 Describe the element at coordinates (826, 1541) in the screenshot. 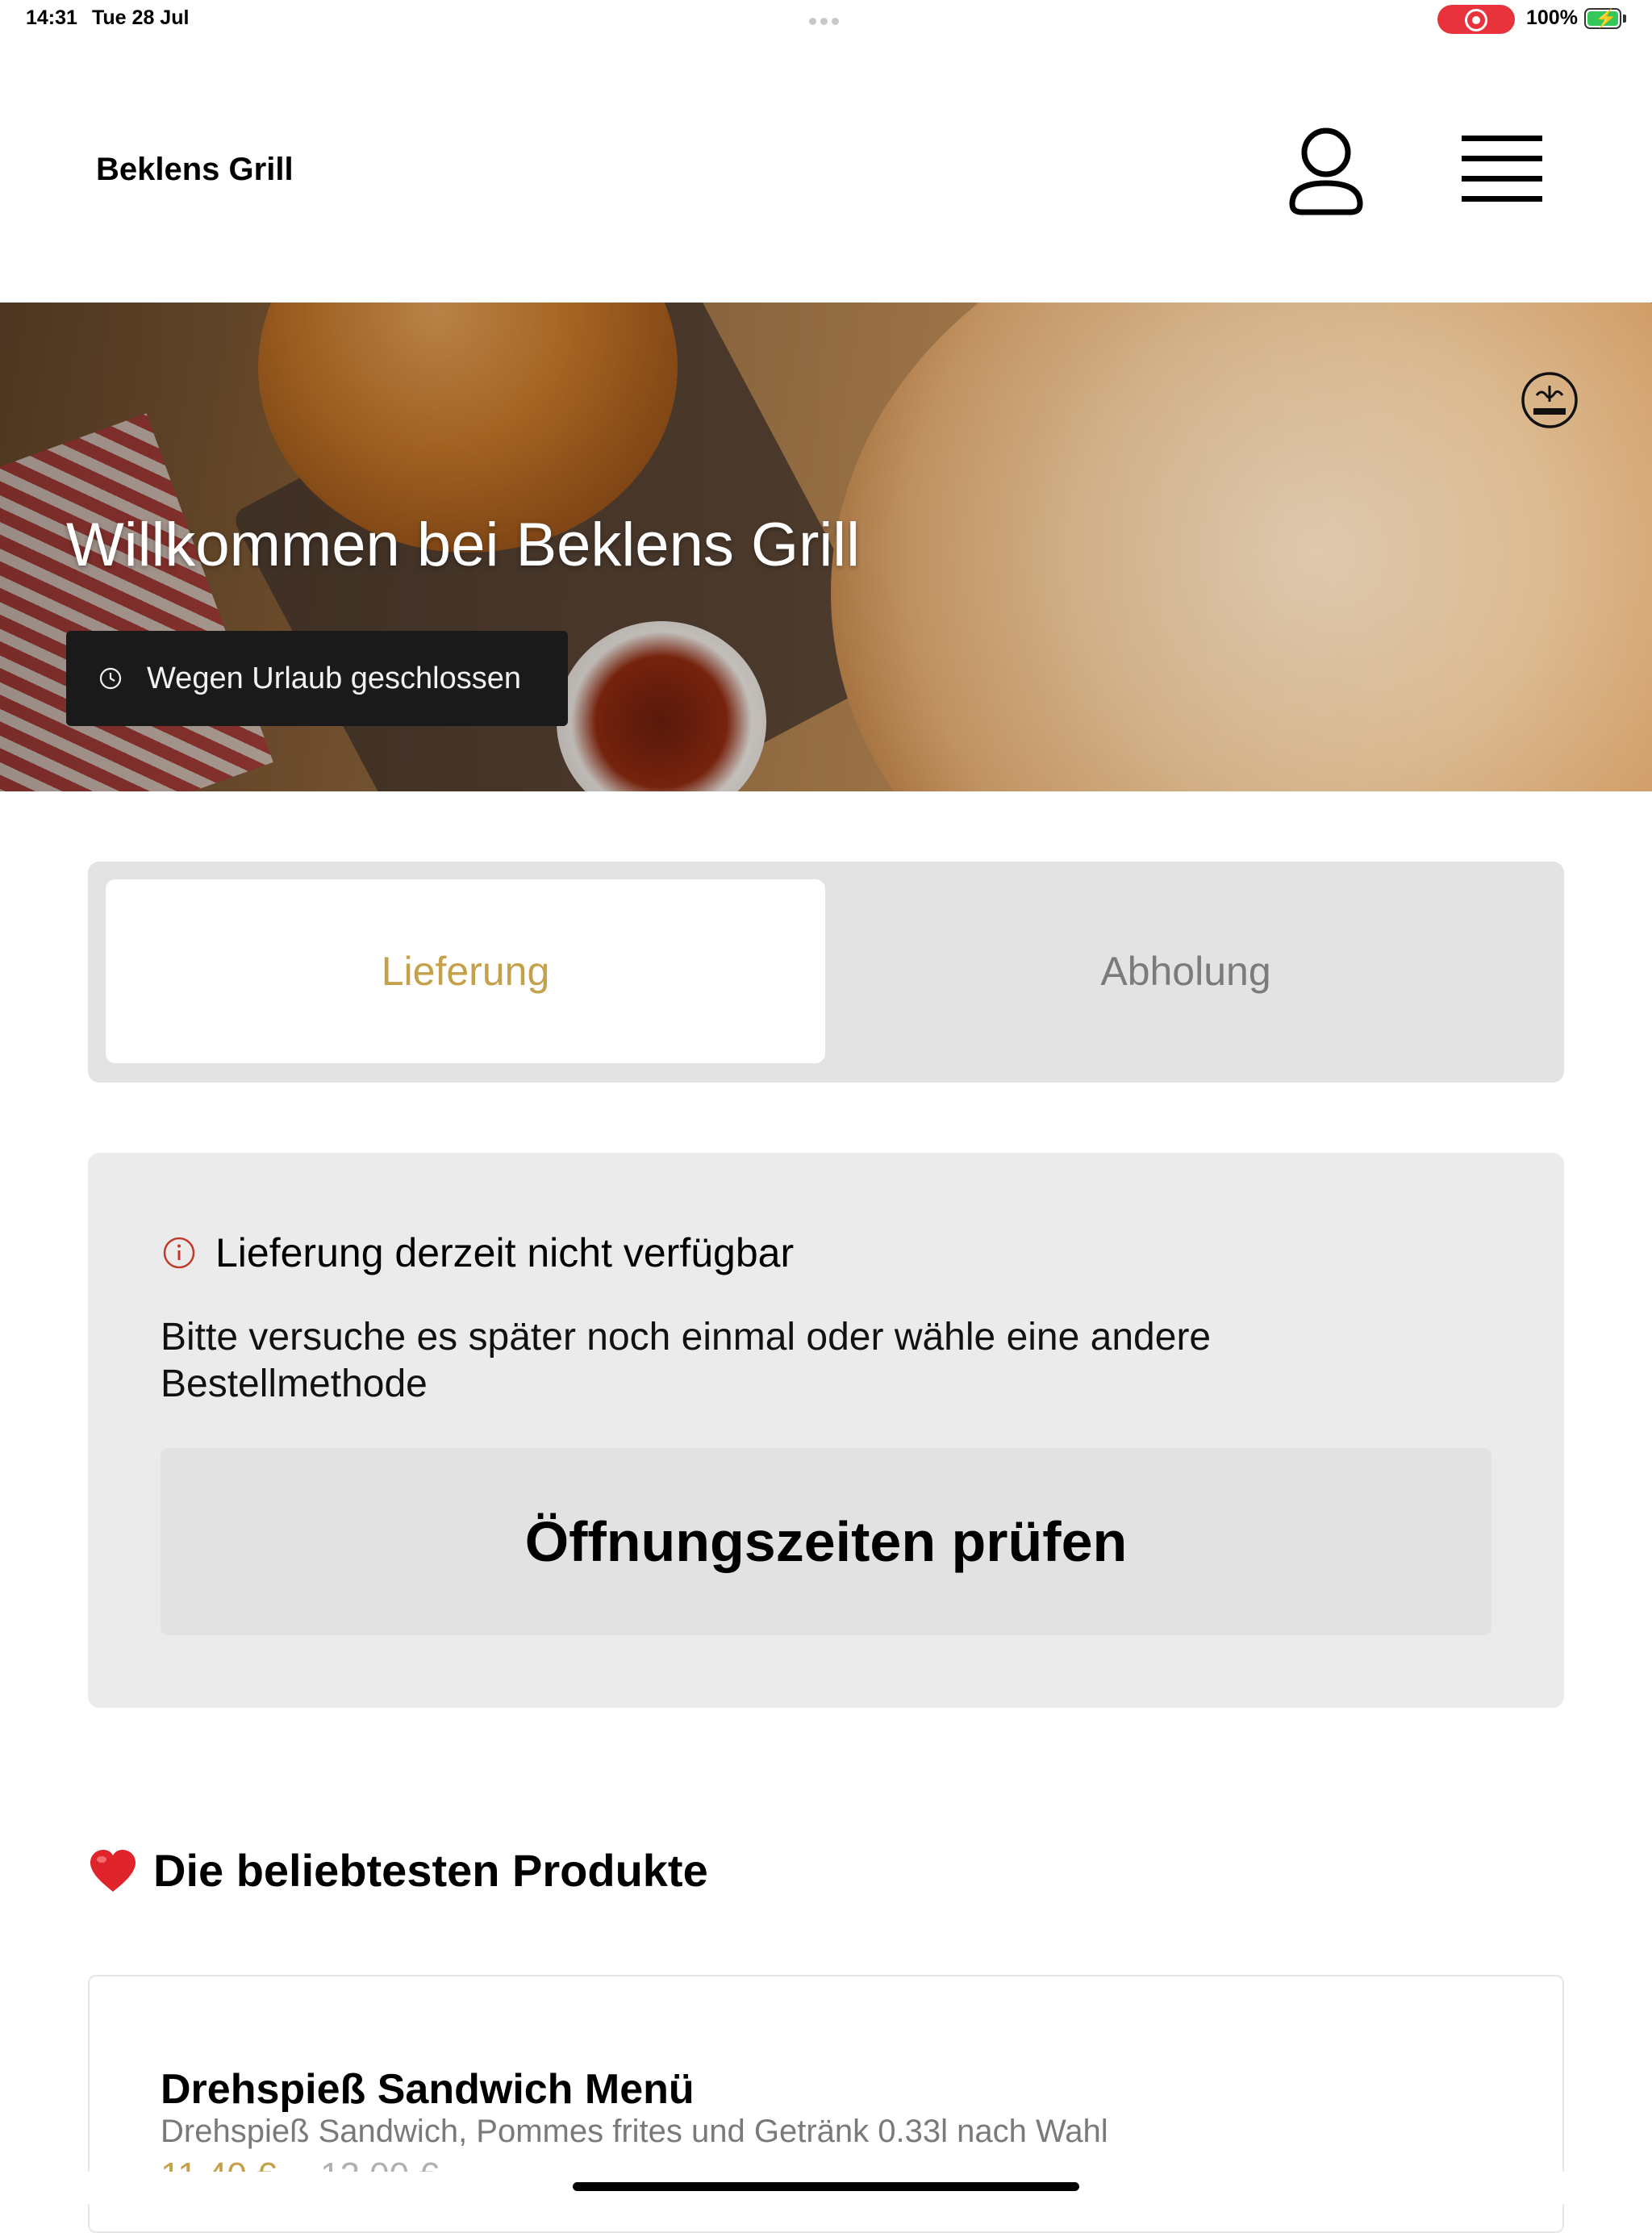

I see `check-opening-hours-button: Öffnungszeiten prüfen` at that location.